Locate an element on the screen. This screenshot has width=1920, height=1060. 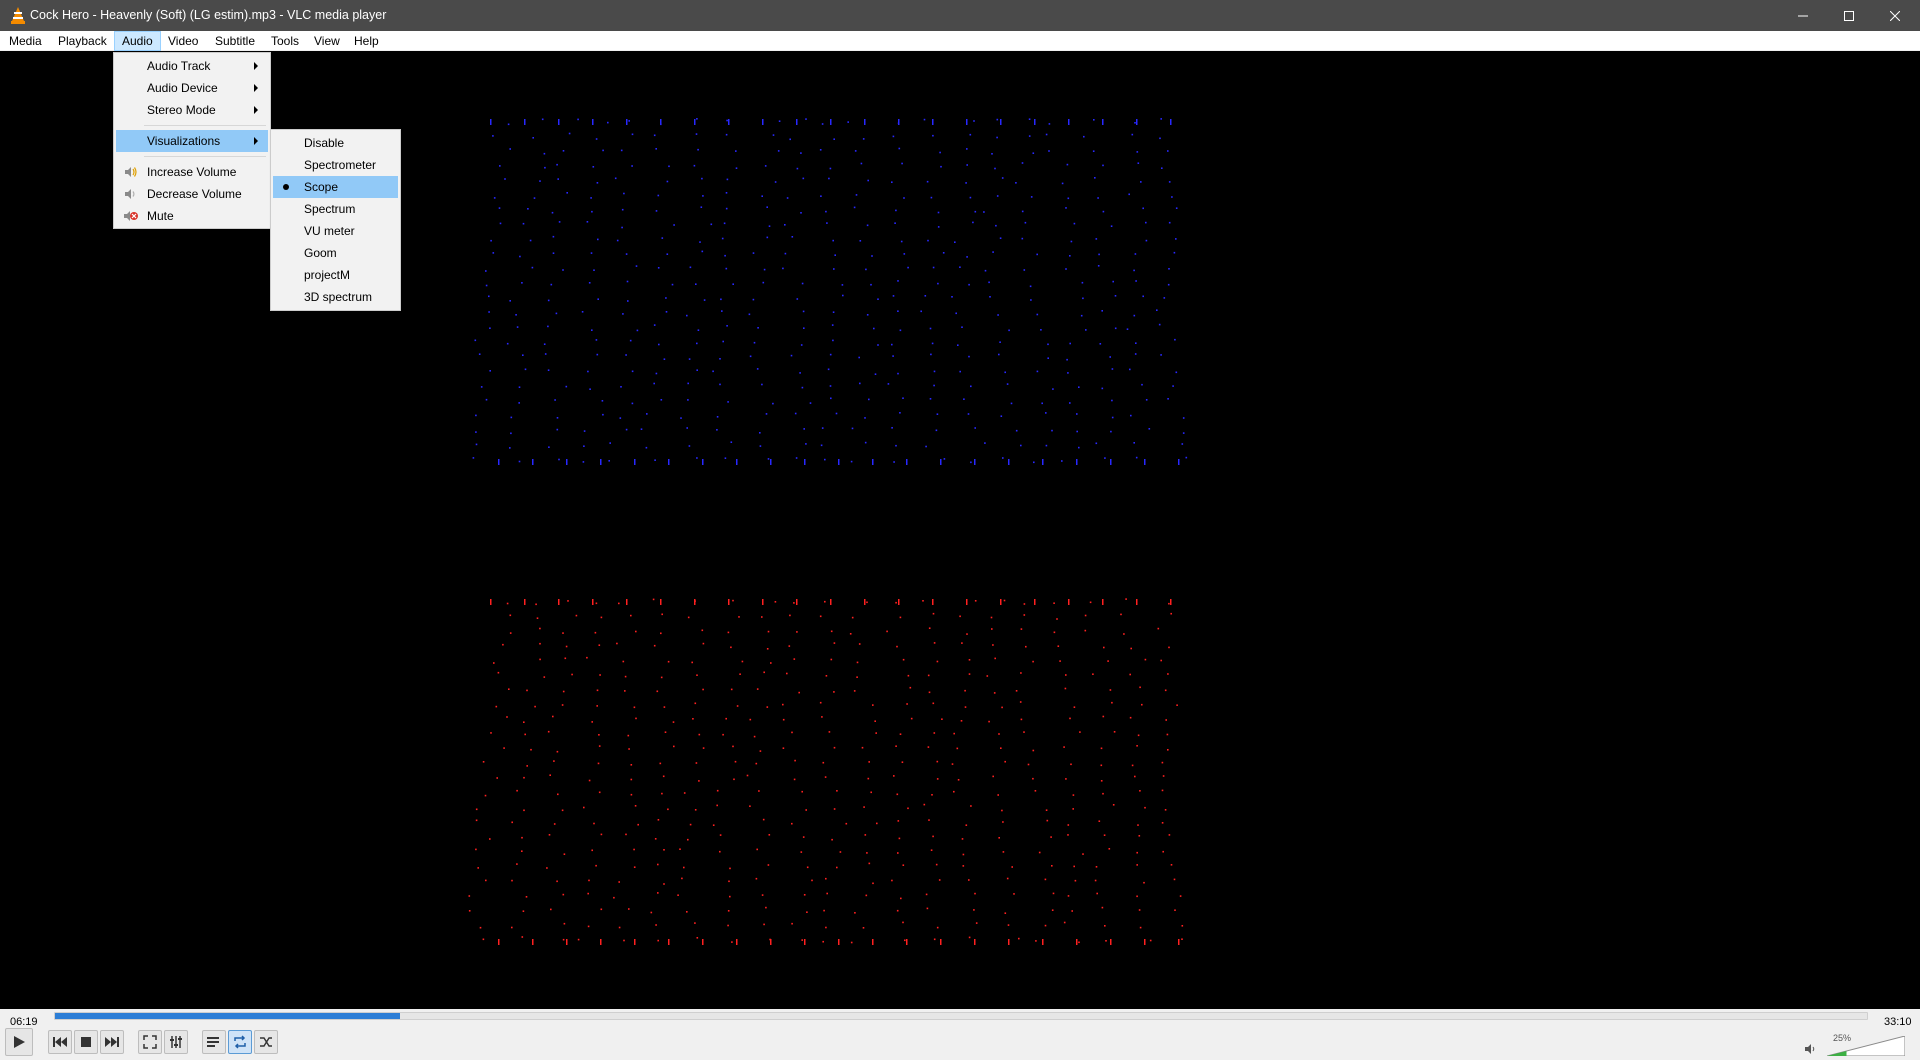
menu-item-label: Spectrum is located at coordinates (330, 209).